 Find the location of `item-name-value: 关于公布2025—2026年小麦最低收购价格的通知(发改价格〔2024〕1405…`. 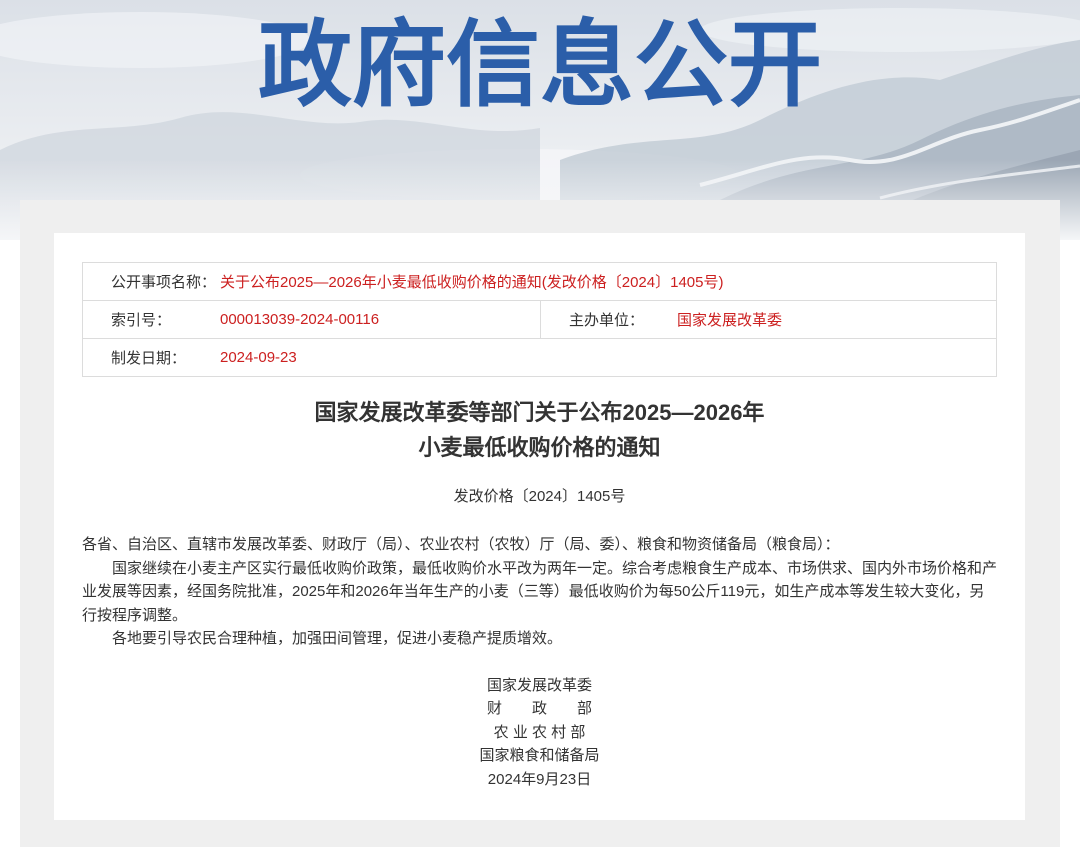

item-name-value: 关于公布2025—2026年小麦最低收购价格的通知(发改价格〔2024〕1405… is located at coordinates (472, 282).